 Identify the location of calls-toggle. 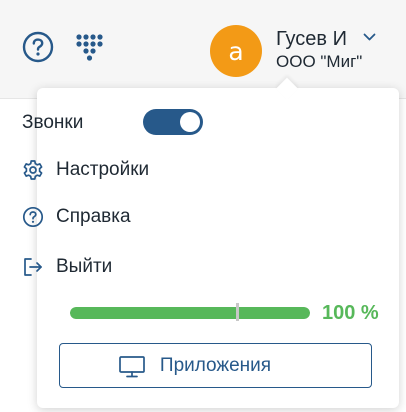
(173, 122).